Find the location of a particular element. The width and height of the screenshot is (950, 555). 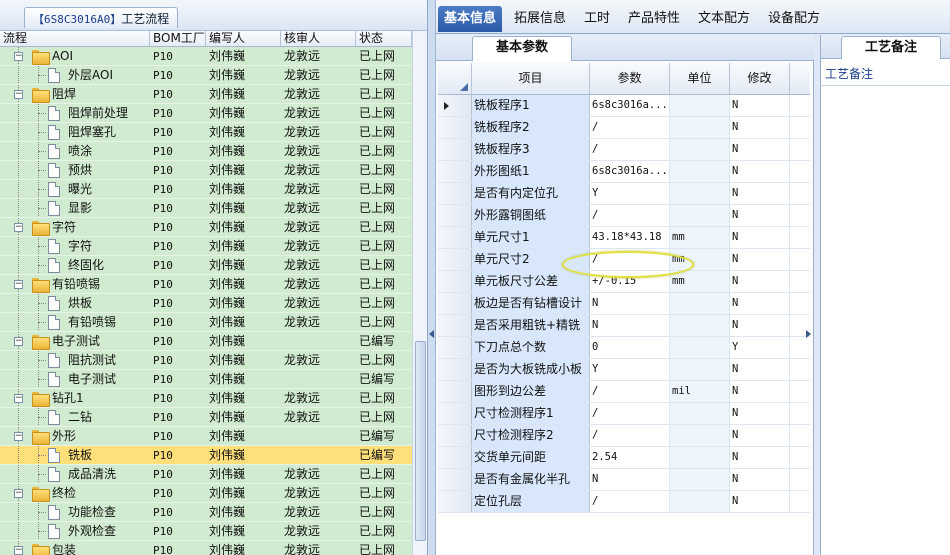

process-tree-scrollbar is located at coordinates (419, 293).